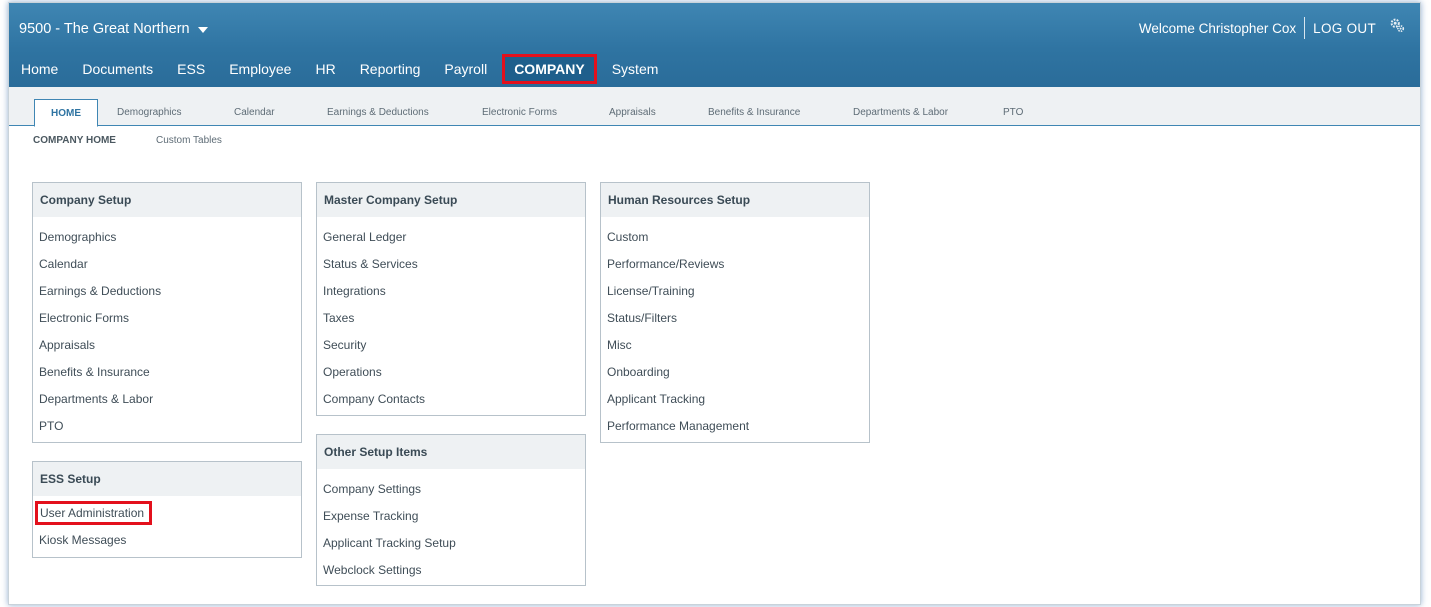 This screenshot has height=607, width=1431. I want to click on nav-employee: Employee, so click(260, 69).